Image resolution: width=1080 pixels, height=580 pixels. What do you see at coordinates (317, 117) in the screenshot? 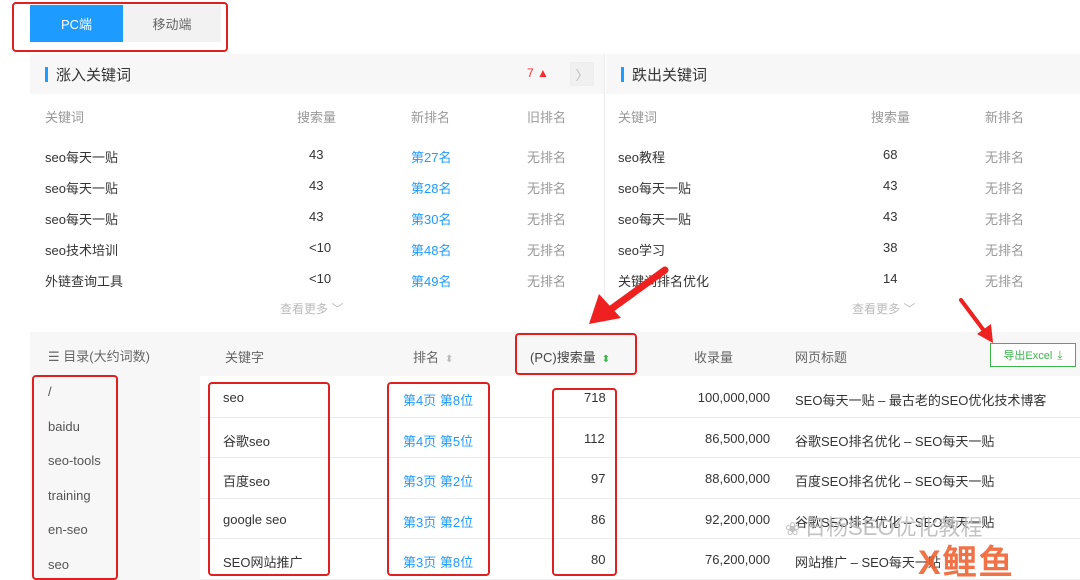
I see `rising-header-cell: 搜索量` at bounding box center [317, 117].